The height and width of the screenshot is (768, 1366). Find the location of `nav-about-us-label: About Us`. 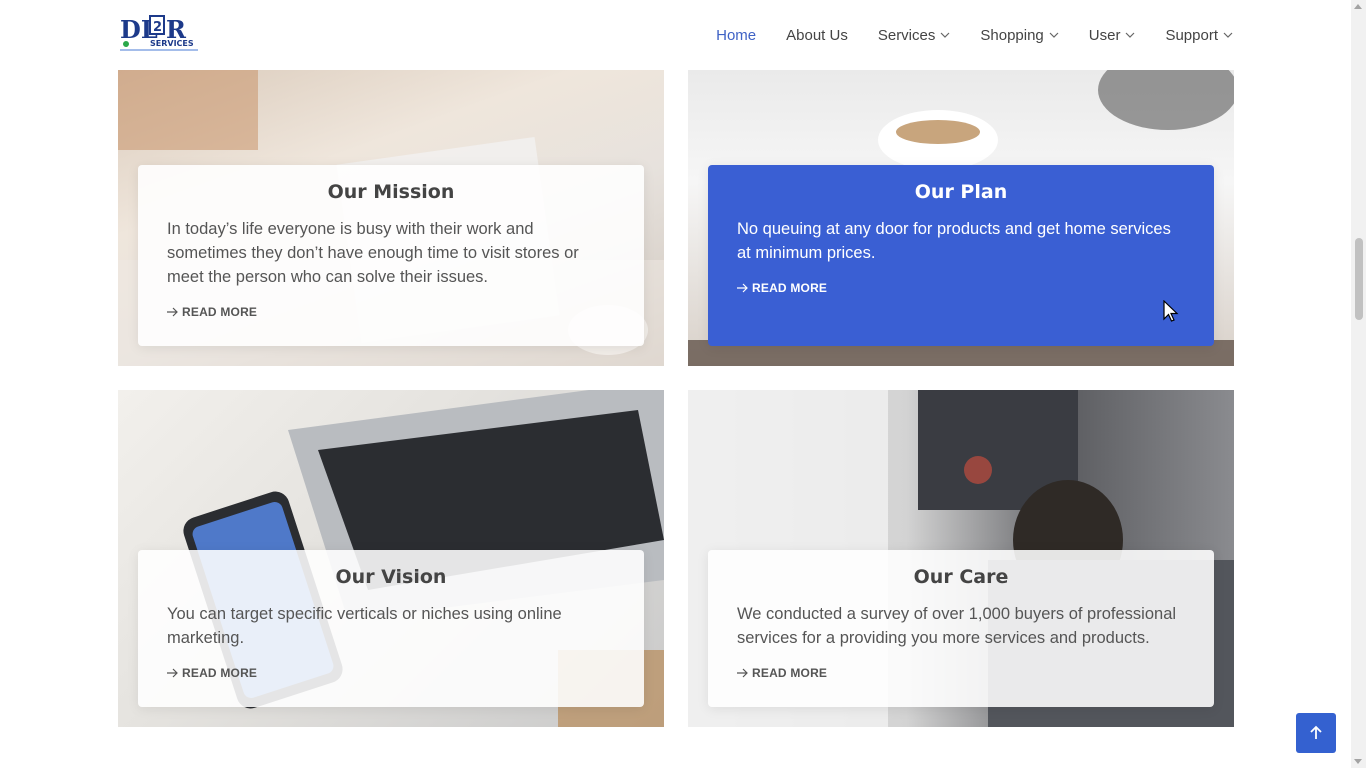

nav-about-us-label: About Us is located at coordinates (817, 35).